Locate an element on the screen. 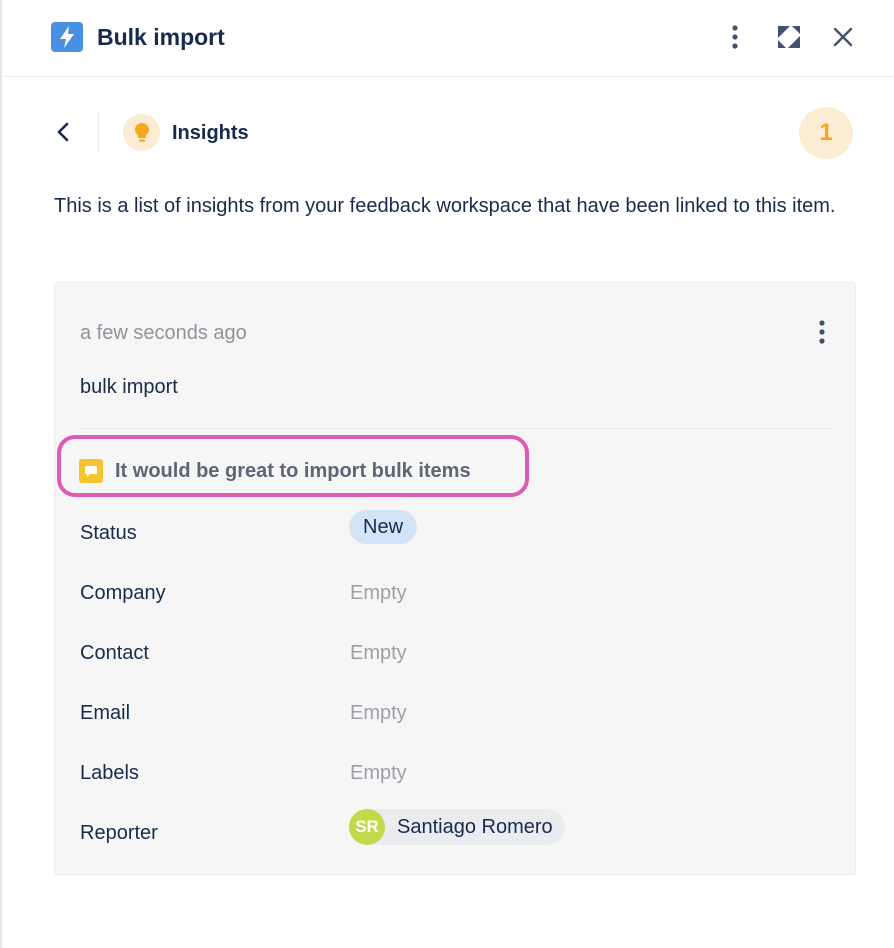  lightbulb-icon is located at coordinates (141, 132).